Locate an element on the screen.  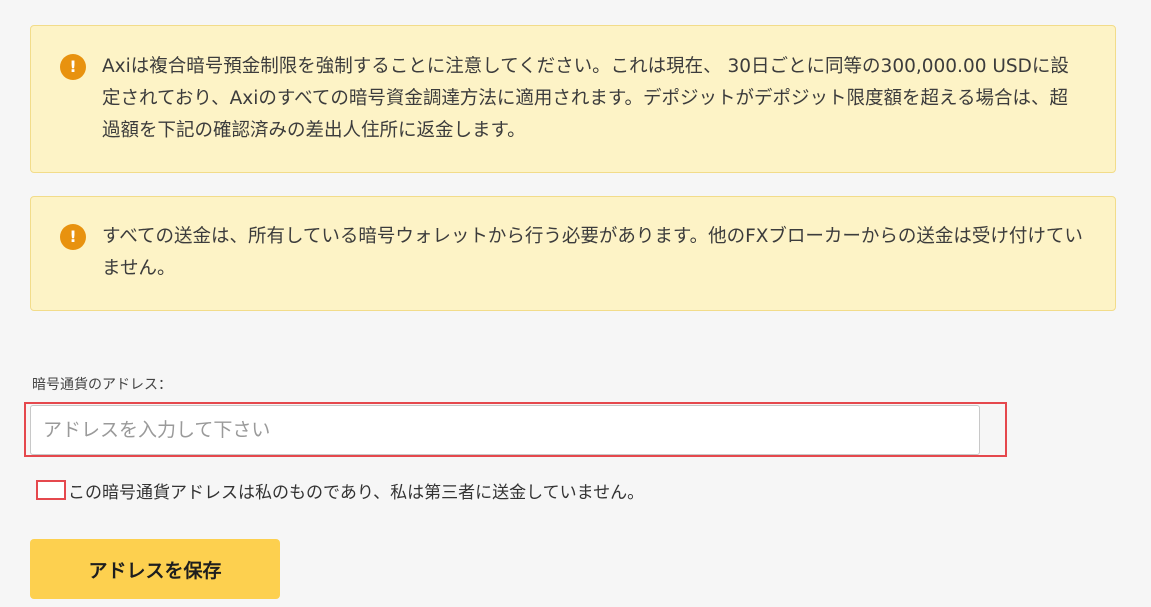
save-address-button: アドレスを保存 is located at coordinates (155, 569).